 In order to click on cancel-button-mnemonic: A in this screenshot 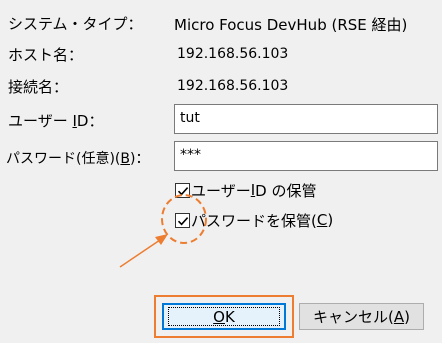, I will do `click(399, 316)`.